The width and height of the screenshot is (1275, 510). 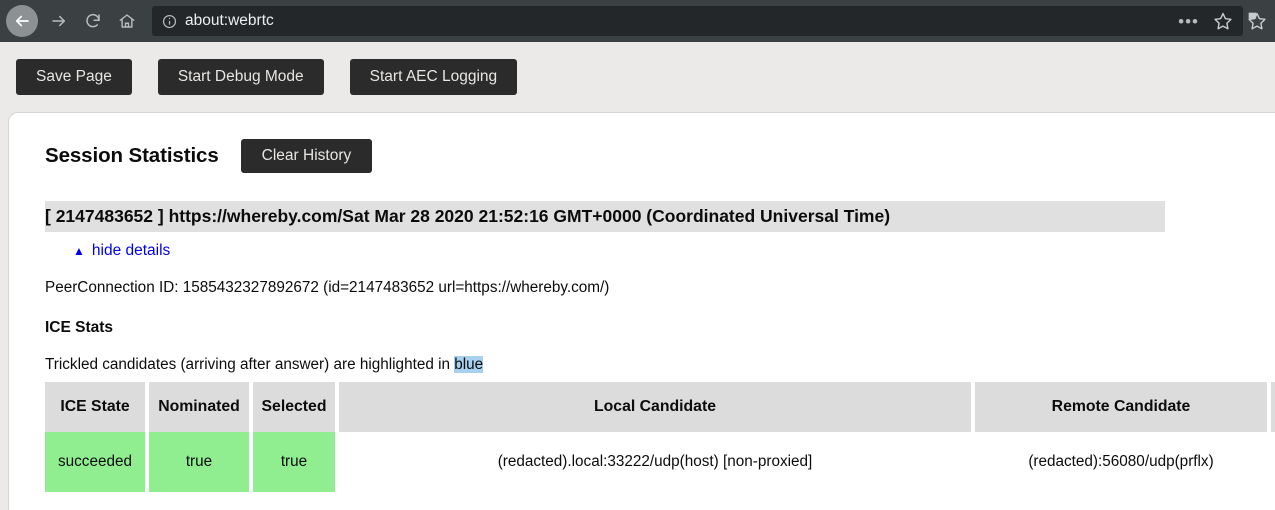 I want to click on ice-stats-heading: ICE Stats, so click(x=79, y=327).